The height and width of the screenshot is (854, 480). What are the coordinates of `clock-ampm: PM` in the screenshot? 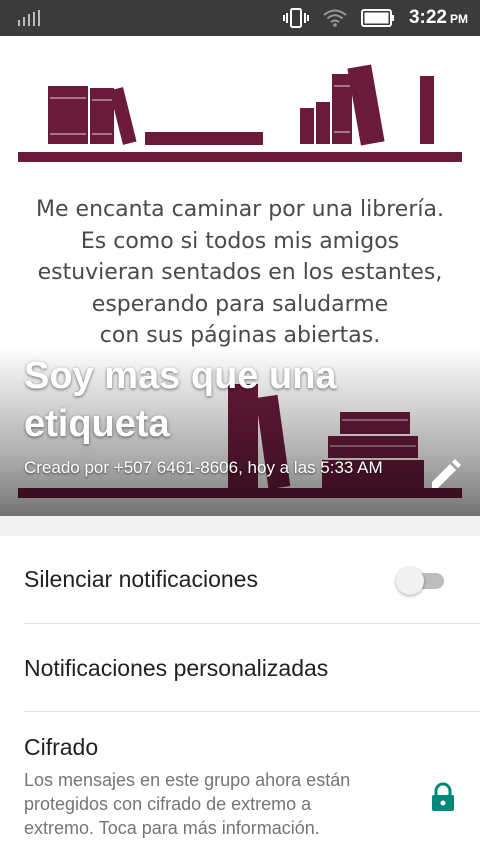 It's located at (459, 19).